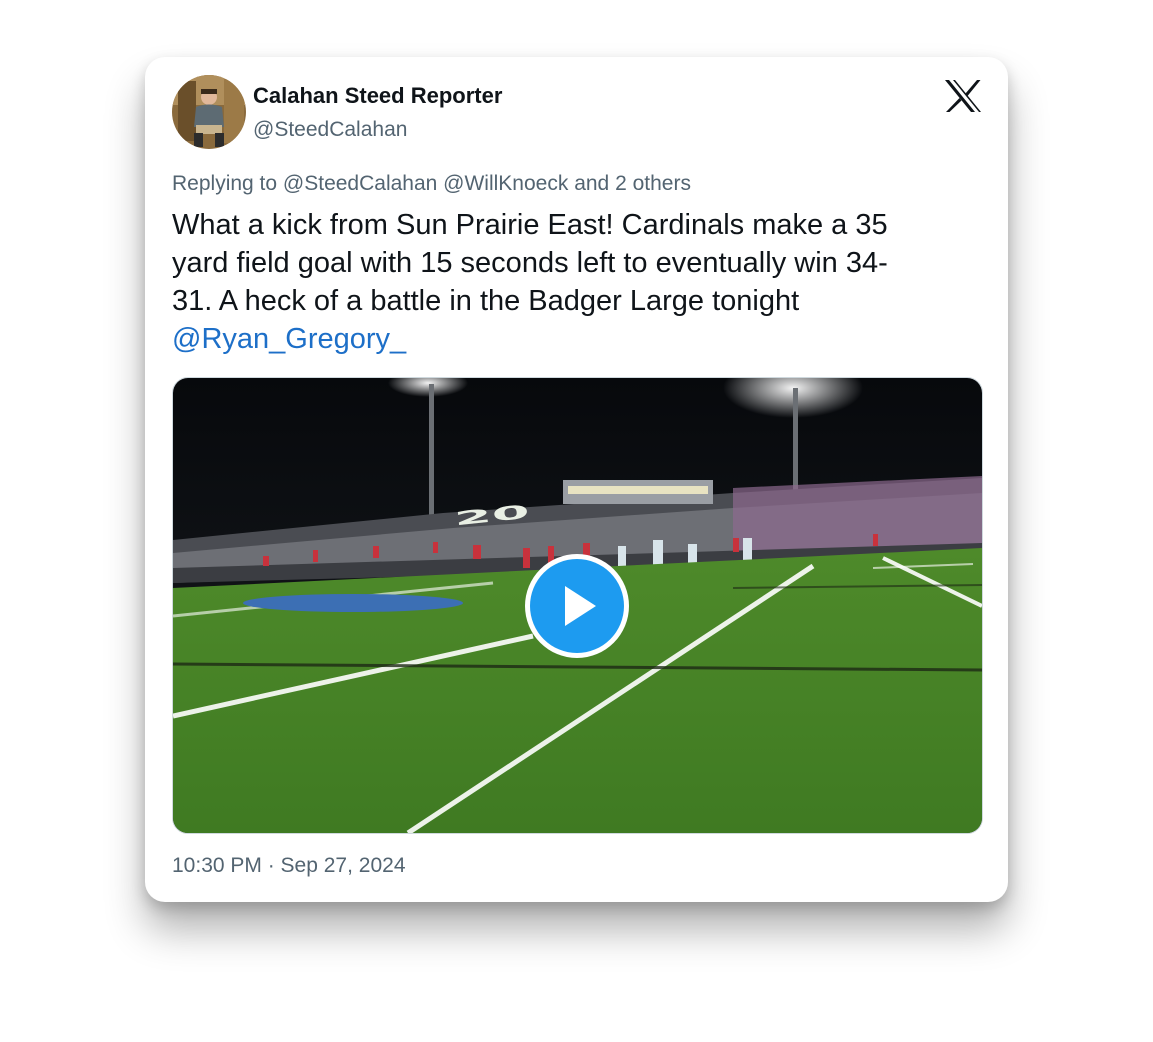 The height and width of the screenshot is (1042, 1153). What do you see at coordinates (425, 183) in the screenshot?
I see `replying-mentions: @SteedCalahan @WillKnoeck` at bounding box center [425, 183].